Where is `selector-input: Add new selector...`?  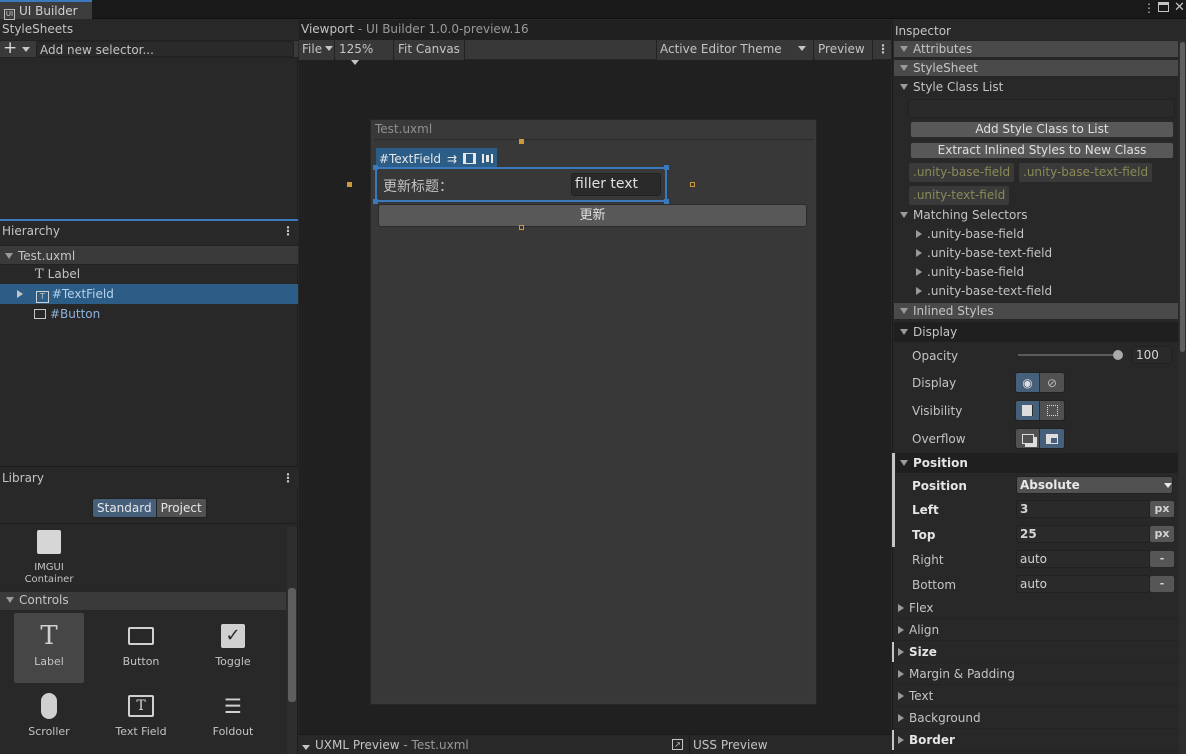
selector-input: Add new selector... is located at coordinates (165, 49).